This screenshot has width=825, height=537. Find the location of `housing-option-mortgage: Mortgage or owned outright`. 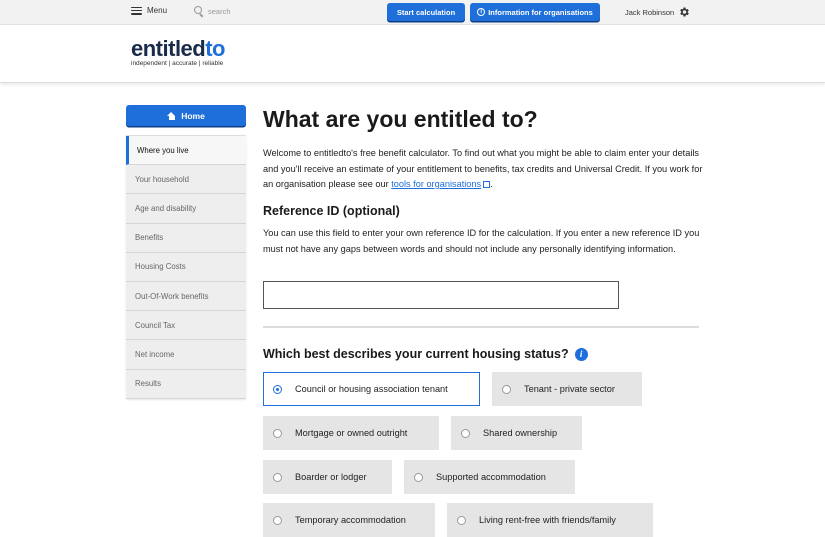

housing-option-mortgage: Mortgage or owned outright is located at coordinates (351, 433).